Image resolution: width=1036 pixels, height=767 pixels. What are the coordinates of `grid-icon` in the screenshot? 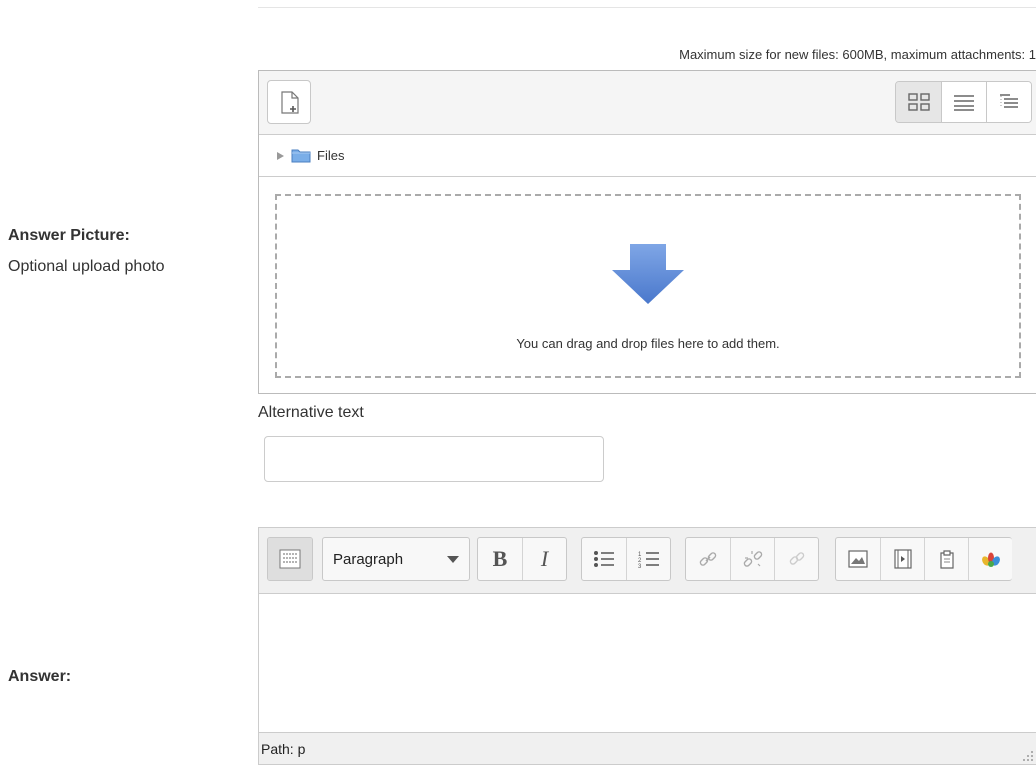 It's located at (918, 102).